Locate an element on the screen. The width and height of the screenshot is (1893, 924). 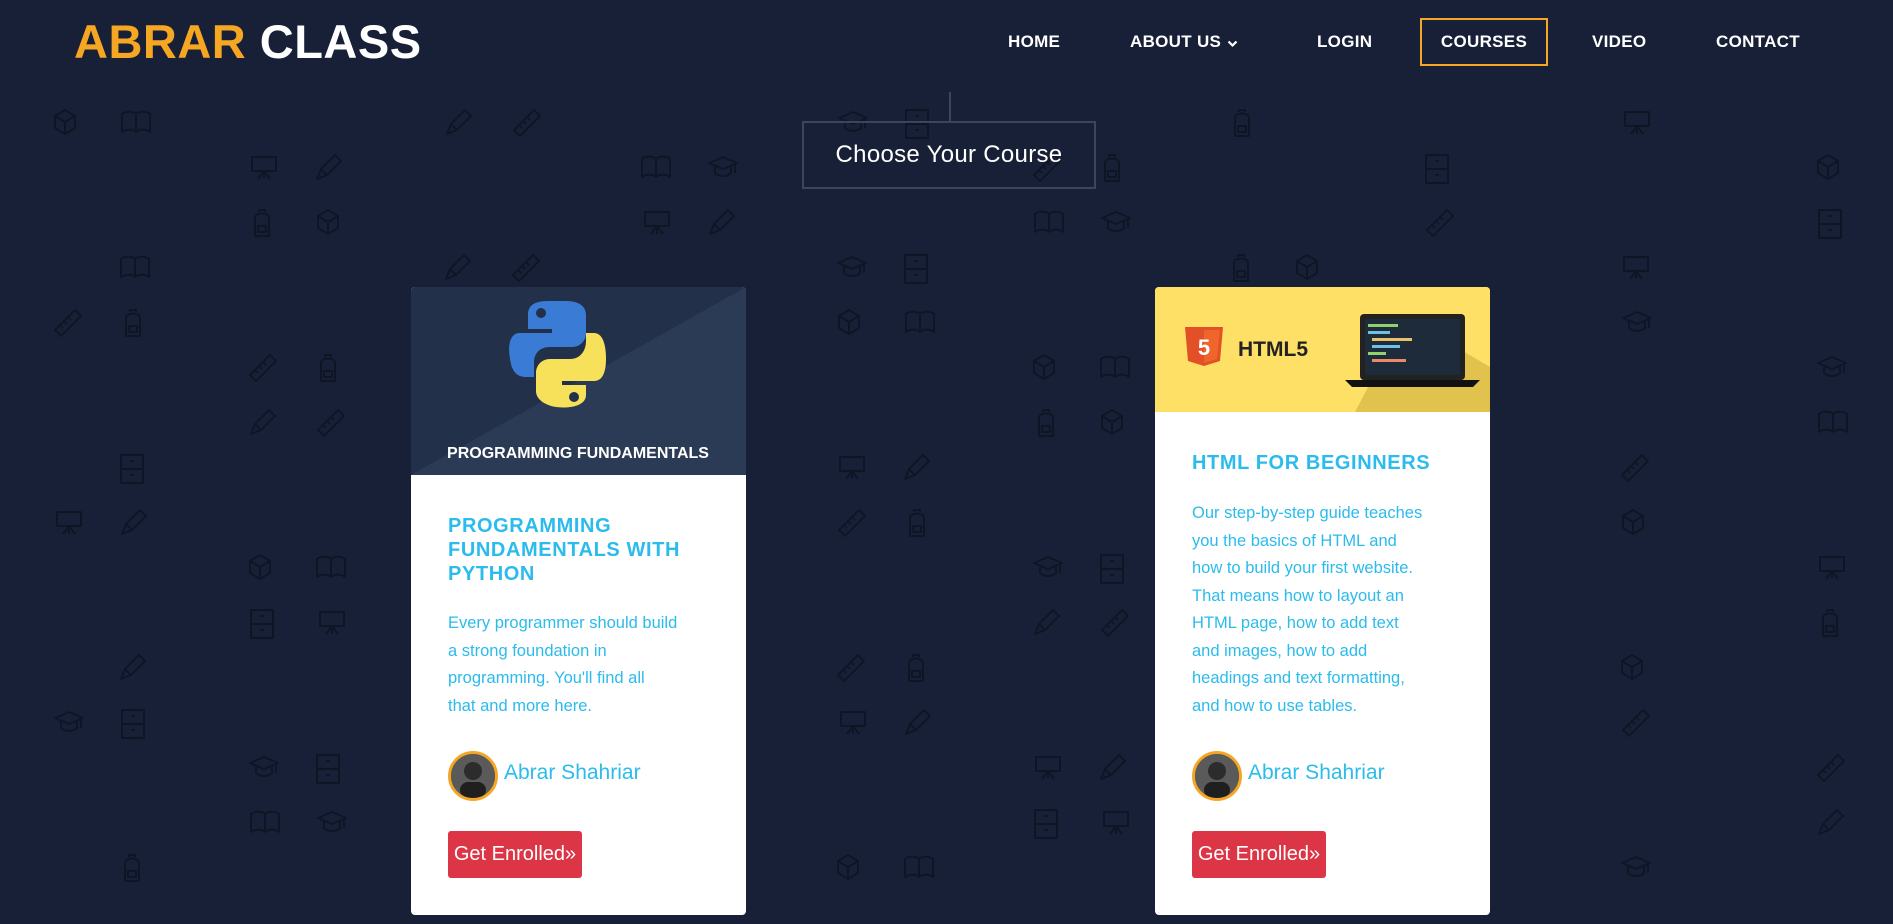
nav-login: LOGIN is located at coordinates (1344, 42).